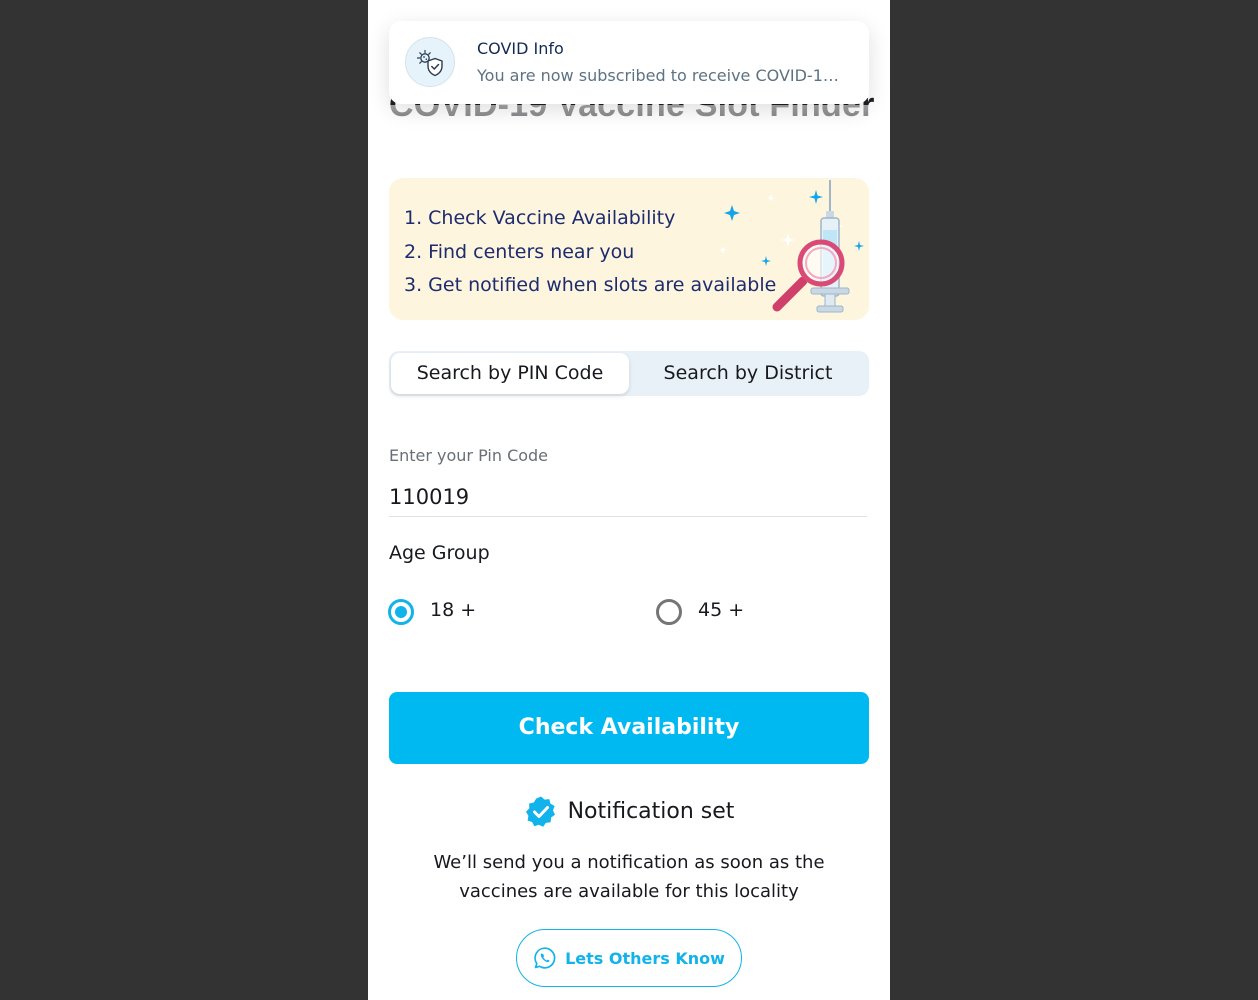  Describe the element at coordinates (629, 728) in the screenshot. I see `check-availability-button: Check Availability` at that location.